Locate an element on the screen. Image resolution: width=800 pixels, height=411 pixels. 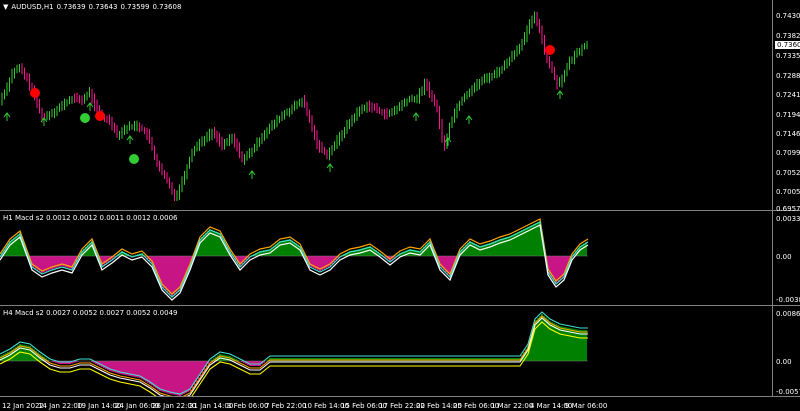
current-price-label: 0.73608 is located at coordinates (787, 45).